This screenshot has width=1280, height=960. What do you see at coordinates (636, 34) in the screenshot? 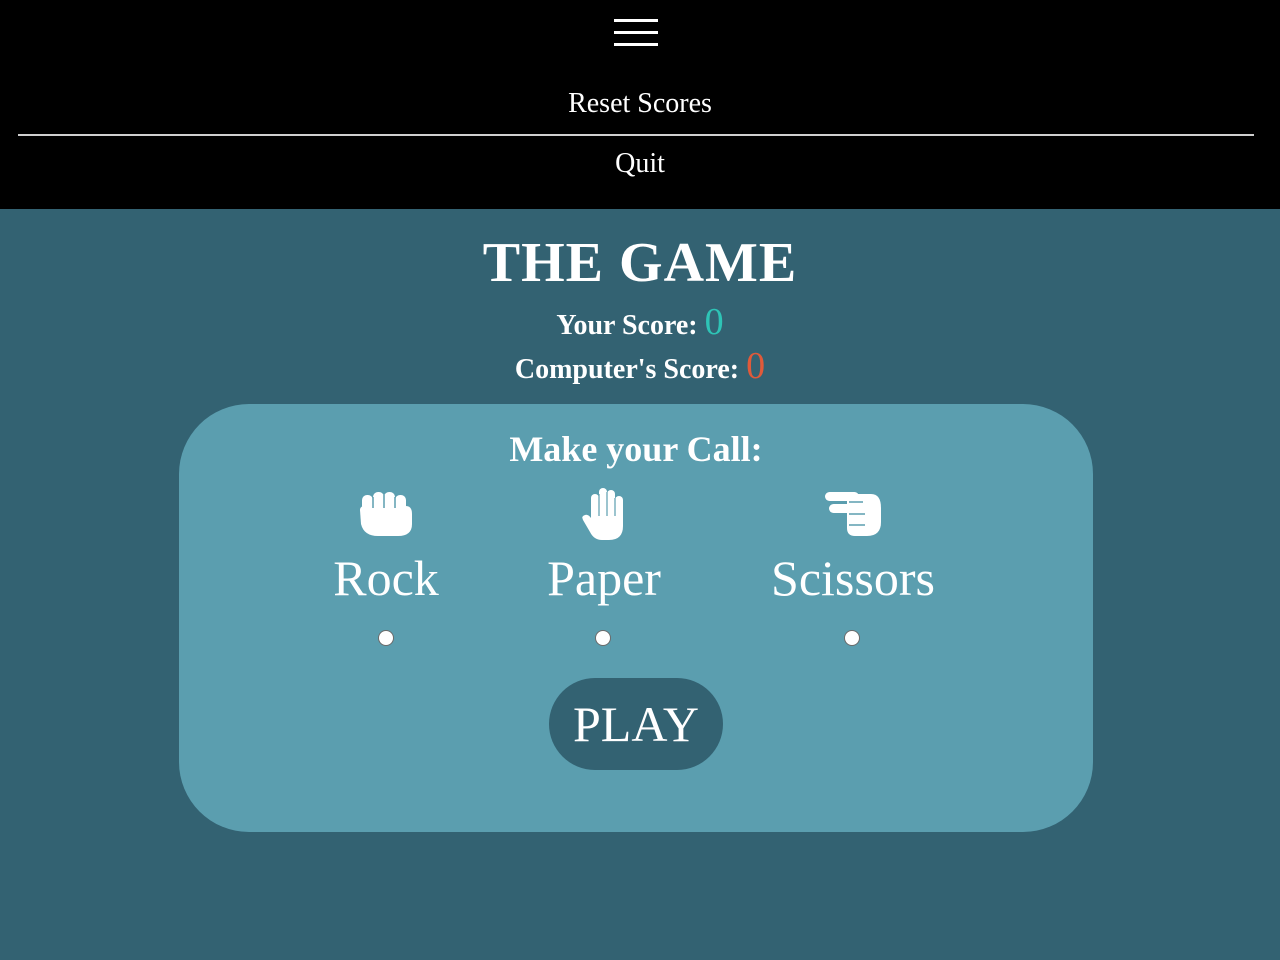
I see `hamburger-menu-icon` at bounding box center [636, 34].